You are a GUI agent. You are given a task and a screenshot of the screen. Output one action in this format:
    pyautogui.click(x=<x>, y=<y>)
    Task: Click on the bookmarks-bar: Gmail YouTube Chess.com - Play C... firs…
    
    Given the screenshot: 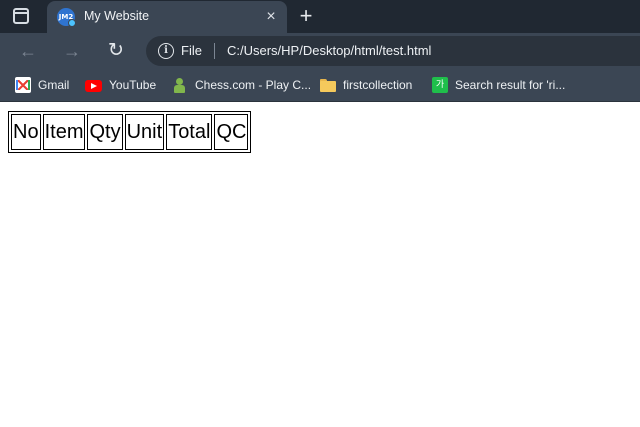 What is the action you would take?
    pyautogui.click(x=320, y=85)
    